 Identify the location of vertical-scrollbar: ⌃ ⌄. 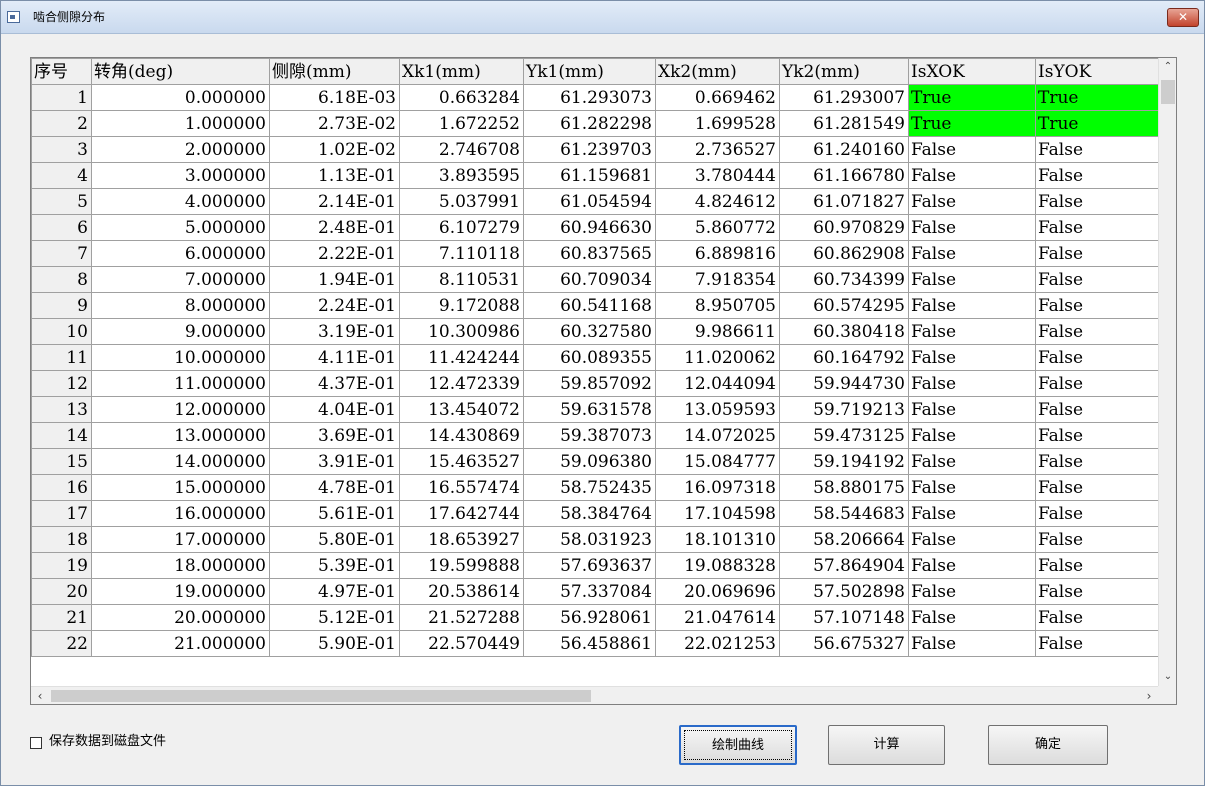
(1167, 372).